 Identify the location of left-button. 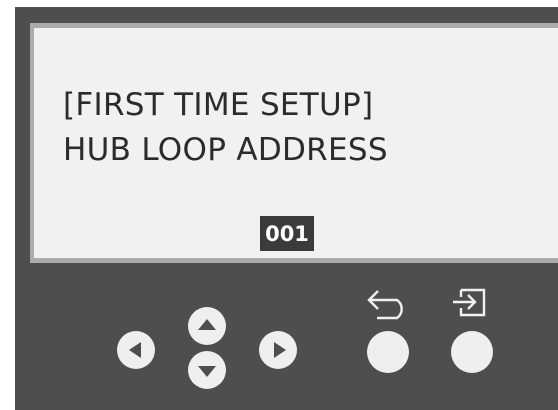
(136, 350).